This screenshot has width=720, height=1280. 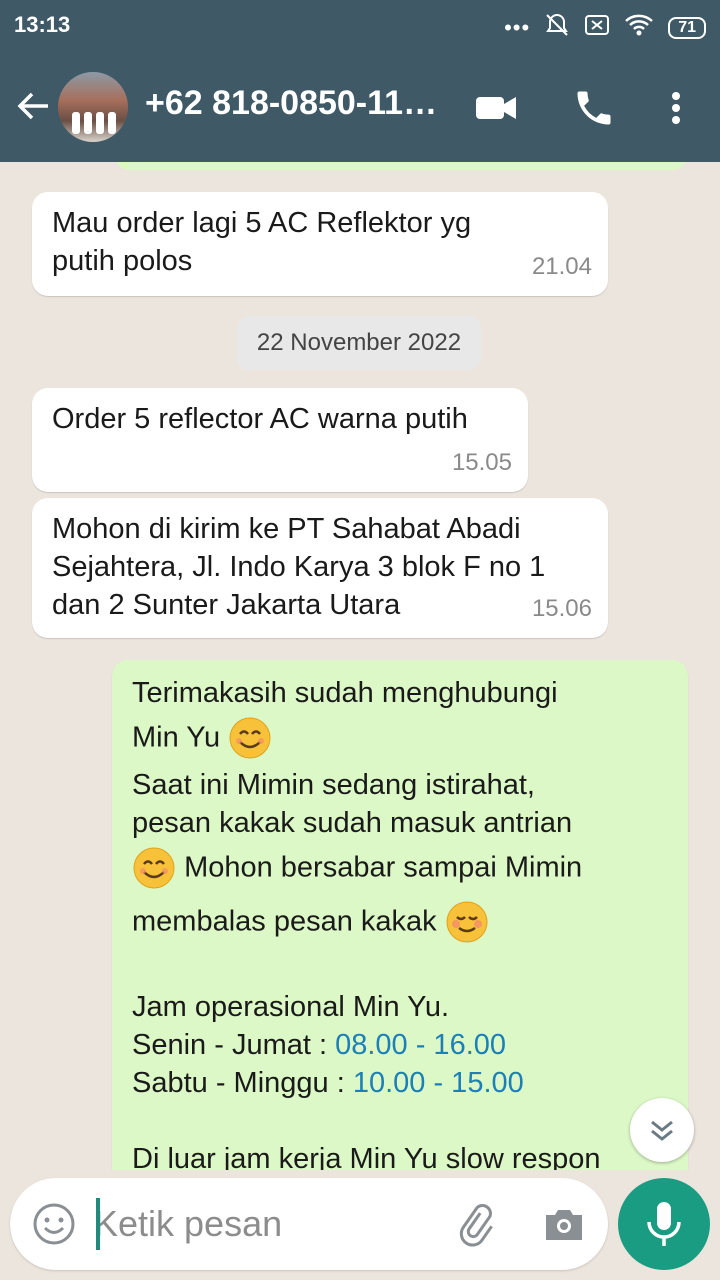 What do you see at coordinates (360, 26) in the screenshot?
I see `status-bar: 13:13 ••• 71` at bounding box center [360, 26].